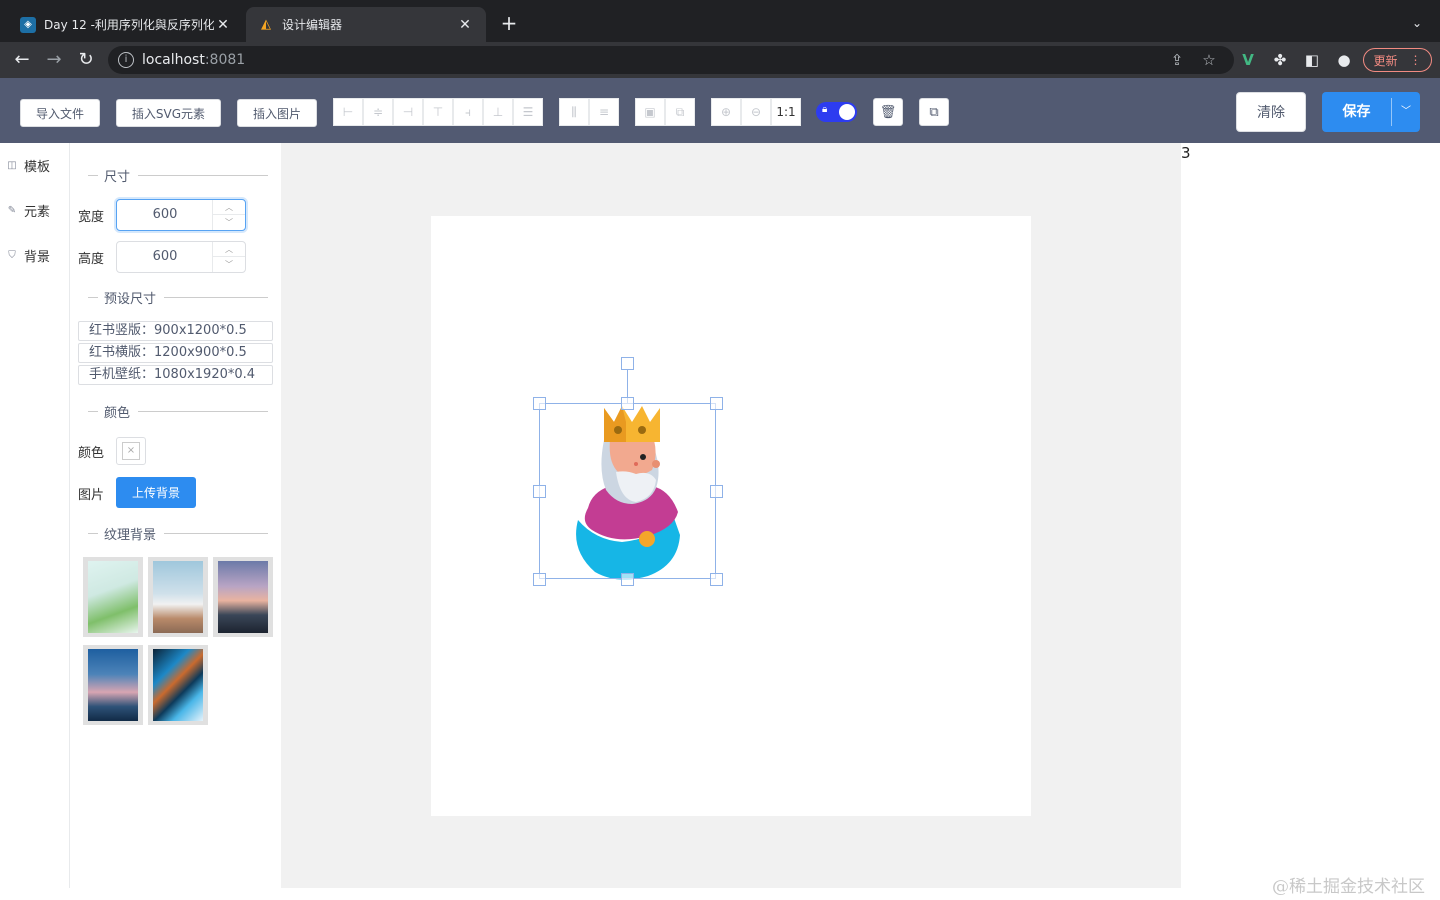 This screenshot has height=900, width=1440. I want to click on update-button: 更新 ⋮, so click(1397, 60).